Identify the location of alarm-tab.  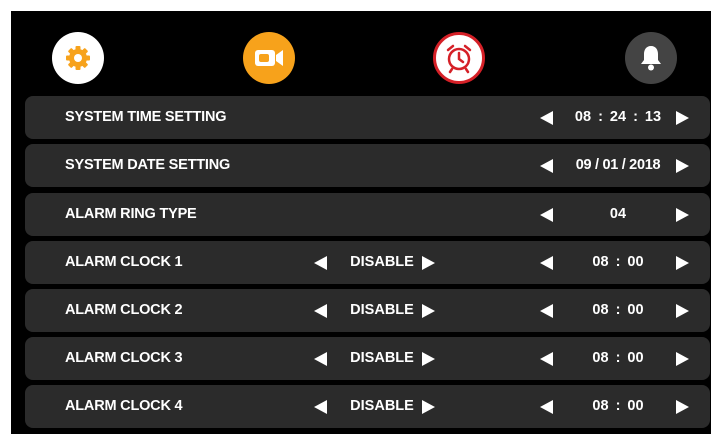
(459, 58).